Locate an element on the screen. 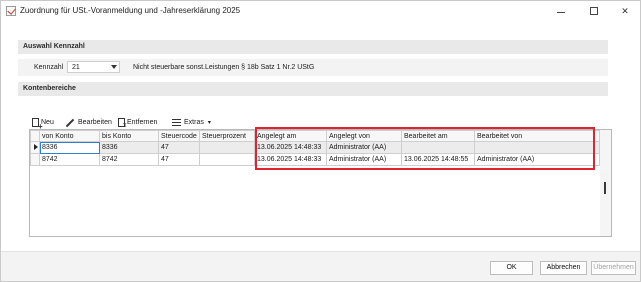 The image size is (641, 282). new-document-icon: + is located at coordinates (37, 124).